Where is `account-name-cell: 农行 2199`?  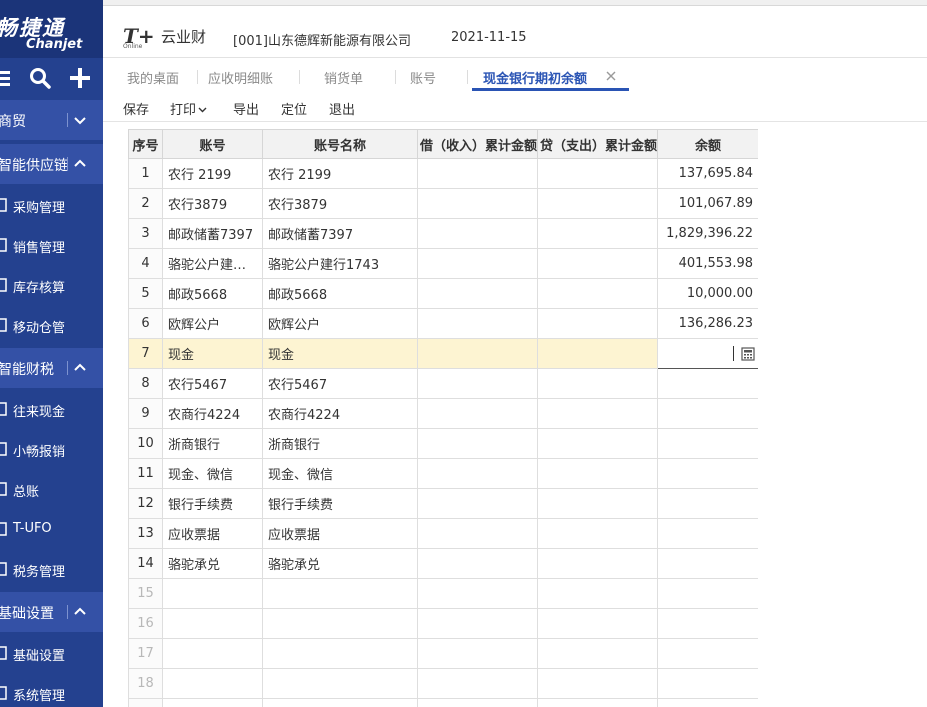
account-name-cell: 农行 2199 is located at coordinates (340, 173).